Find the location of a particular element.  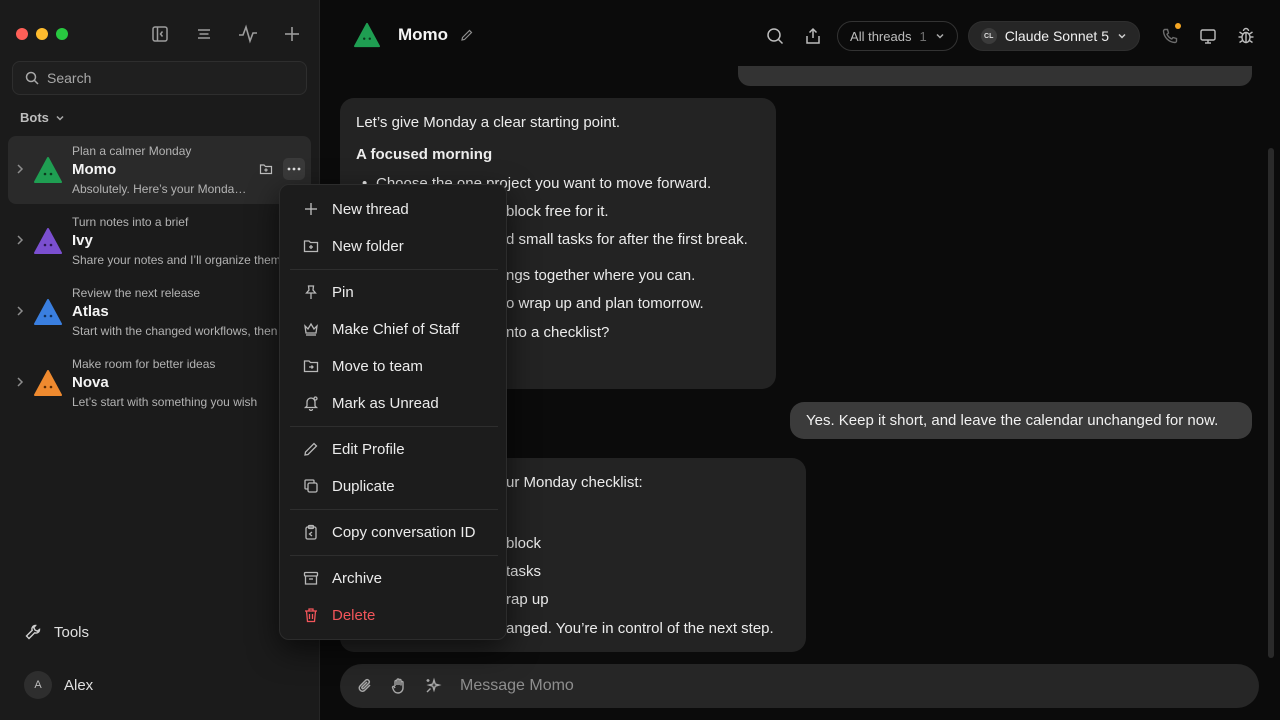

threads-label: All threads is located at coordinates (881, 36).